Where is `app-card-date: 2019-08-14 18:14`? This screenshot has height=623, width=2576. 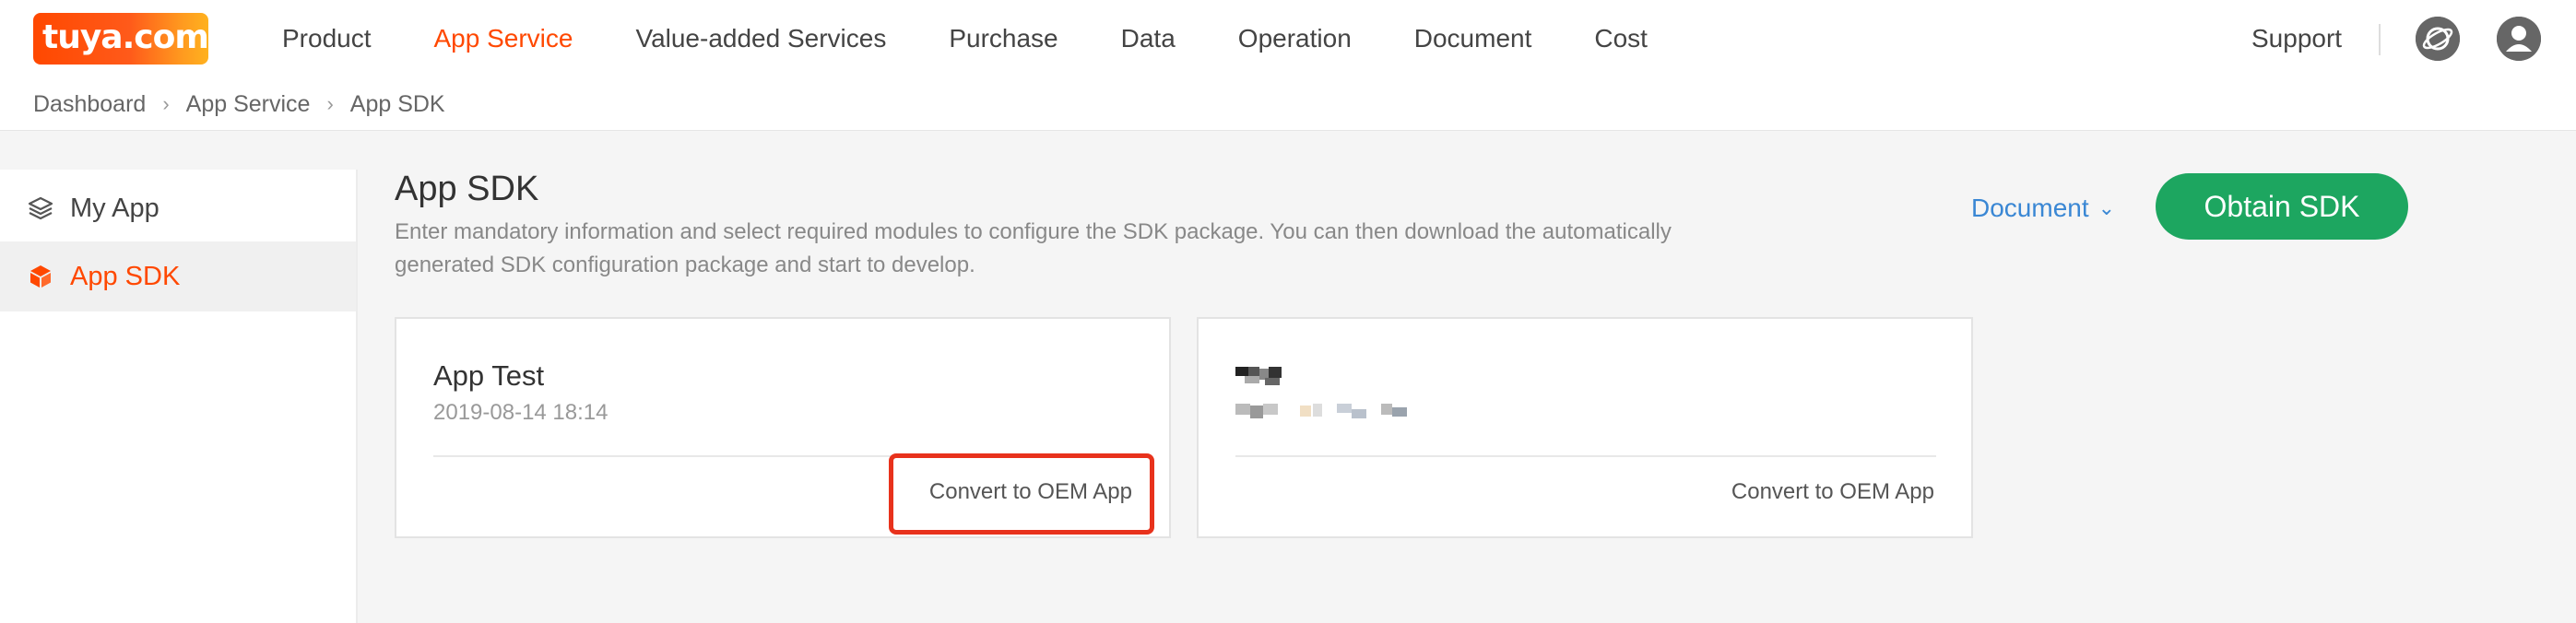
app-card-date: 2019-08-14 18:14 is located at coordinates (521, 412).